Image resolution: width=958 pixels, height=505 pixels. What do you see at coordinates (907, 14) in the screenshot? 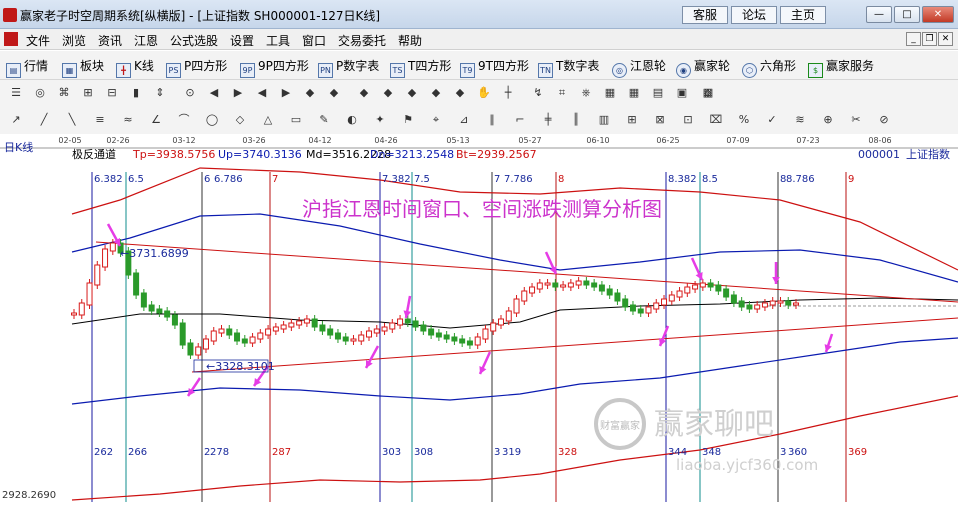
I see `maximize-button: □` at bounding box center [907, 14].